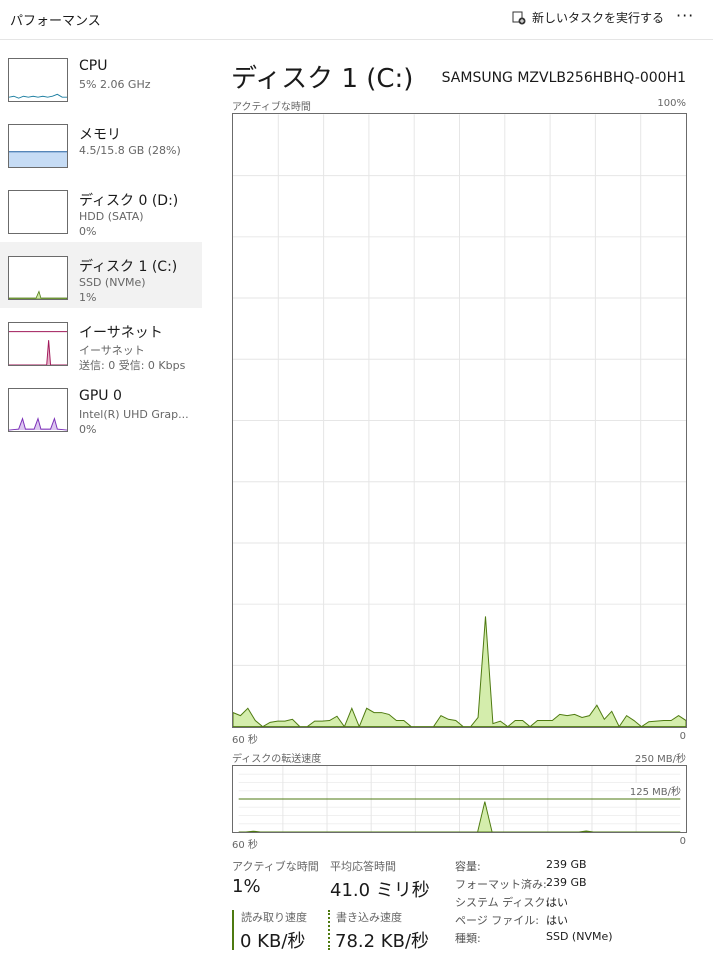 This screenshot has height=972, width=713. Describe the element at coordinates (88, 297) in the screenshot. I see `sidebar-item-usage: 1%` at that location.